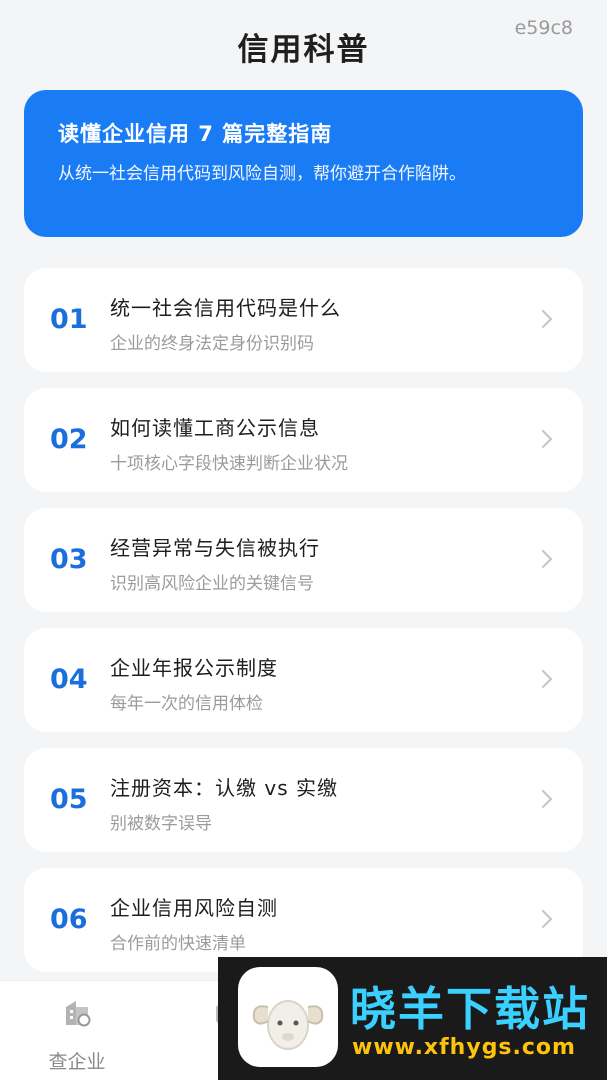 The width and height of the screenshot is (607, 1080). Describe the element at coordinates (215, 548) in the screenshot. I see `article-title: 经营异常与失信被执行` at that location.